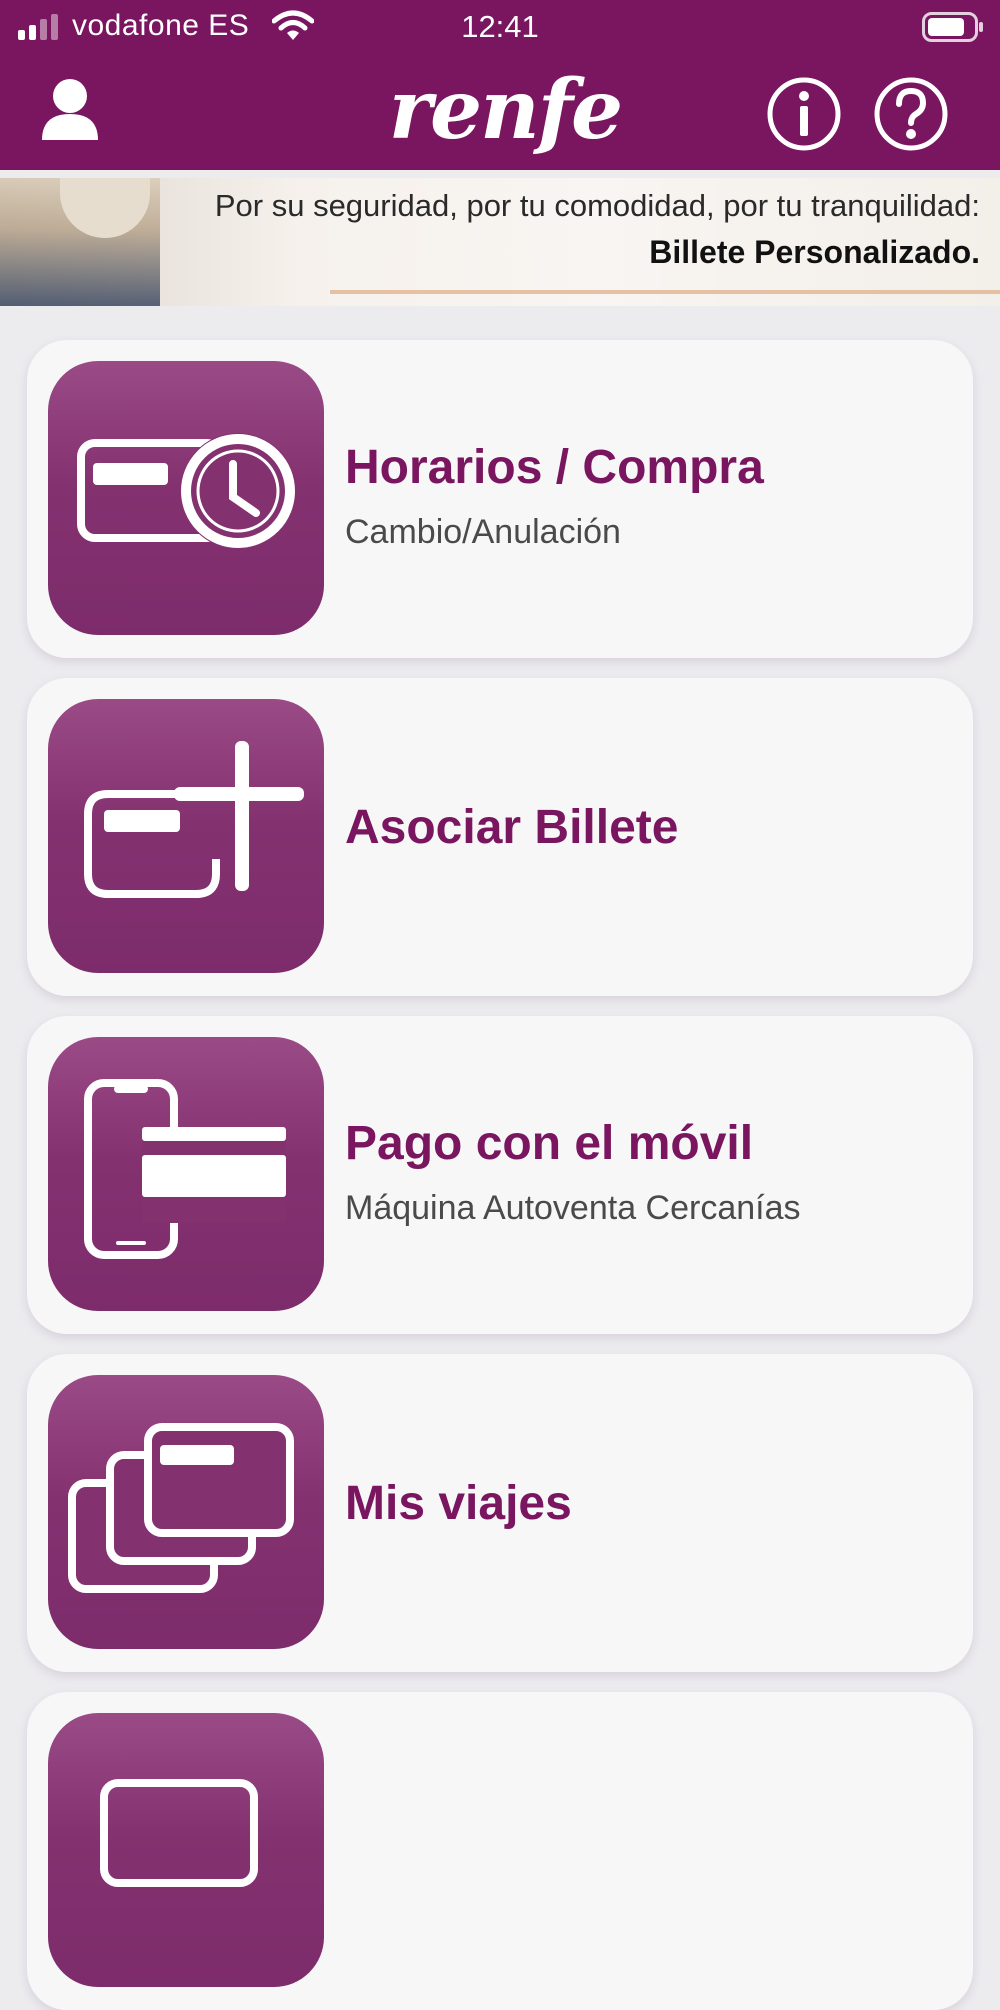  Describe the element at coordinates (483, 532) in the screenshot. I see `menu-item-subtitle: Cambio/Anulación` at that location.